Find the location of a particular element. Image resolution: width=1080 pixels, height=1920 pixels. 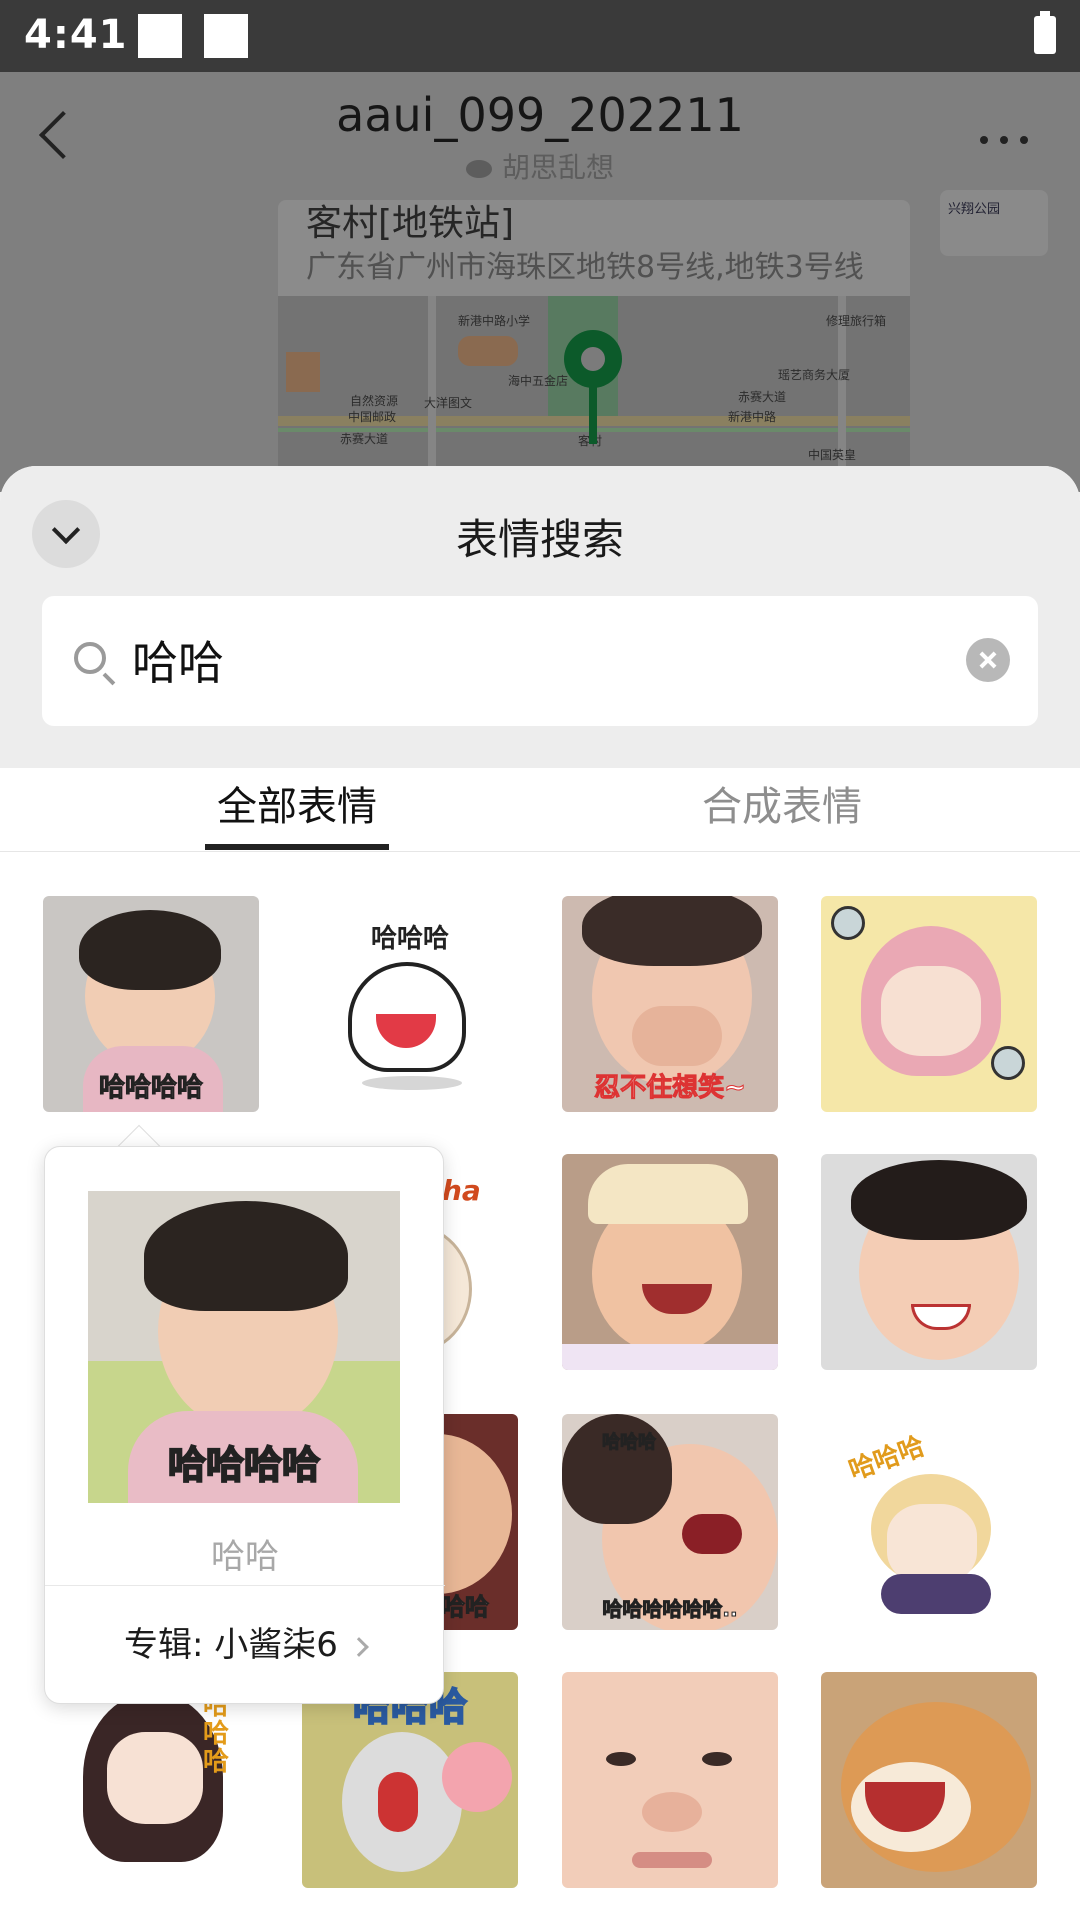

tab-indicator is located at coordinates (297, 847).